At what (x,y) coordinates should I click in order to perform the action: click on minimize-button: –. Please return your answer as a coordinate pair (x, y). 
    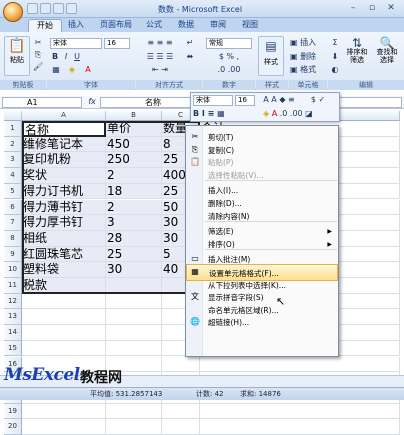
    Looking at the image, I should click on (353, 8).